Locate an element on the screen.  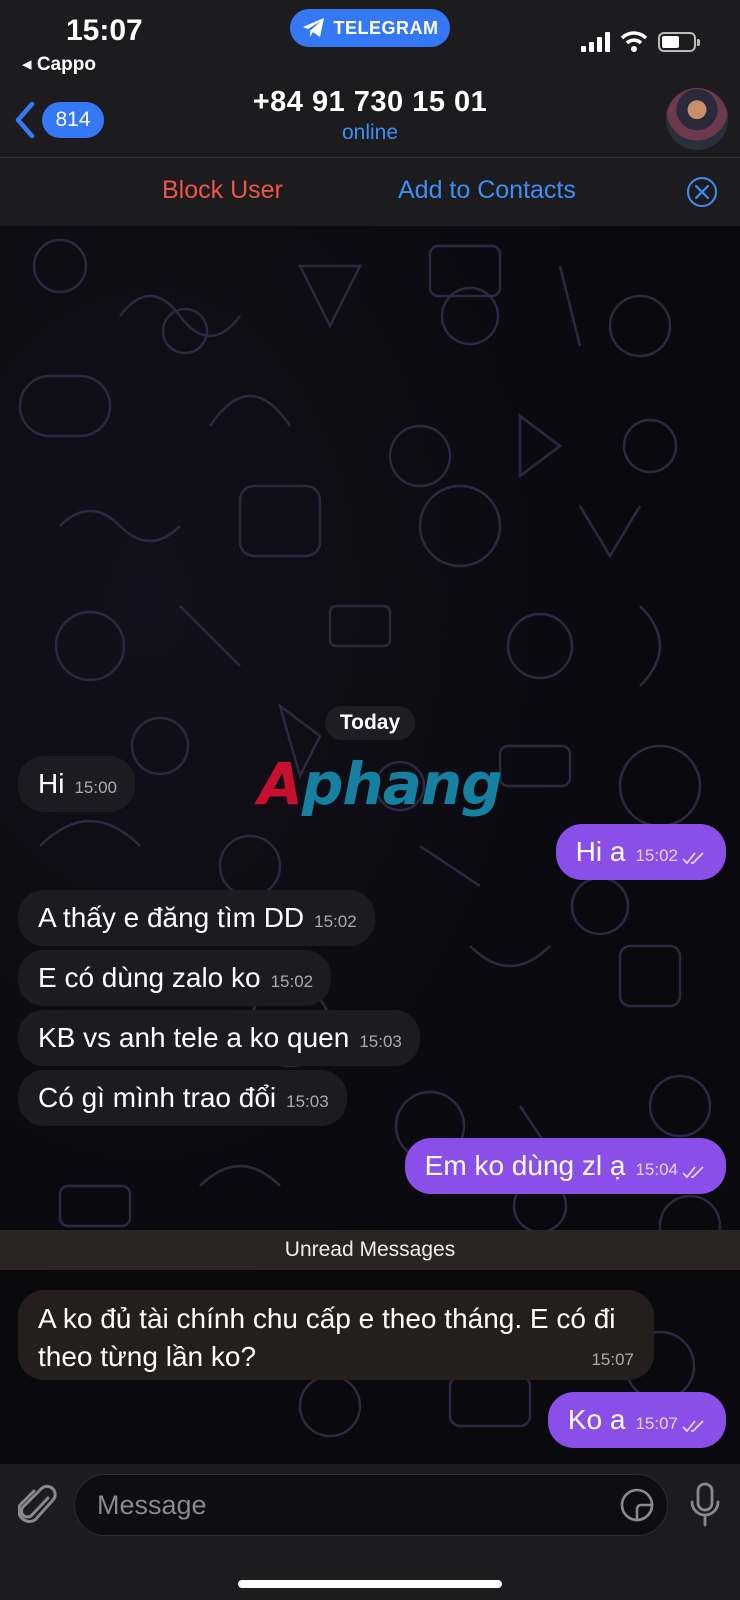
message-outgoing: Ko a 15:07 is located at coordinates (636, 1420).